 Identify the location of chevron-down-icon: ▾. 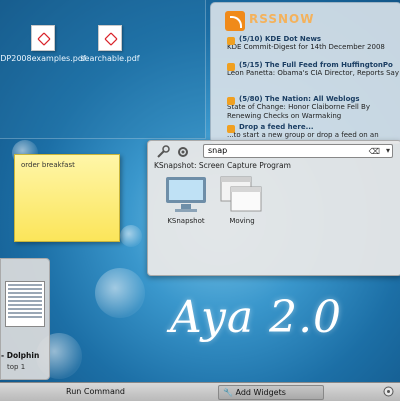
(388, 151).